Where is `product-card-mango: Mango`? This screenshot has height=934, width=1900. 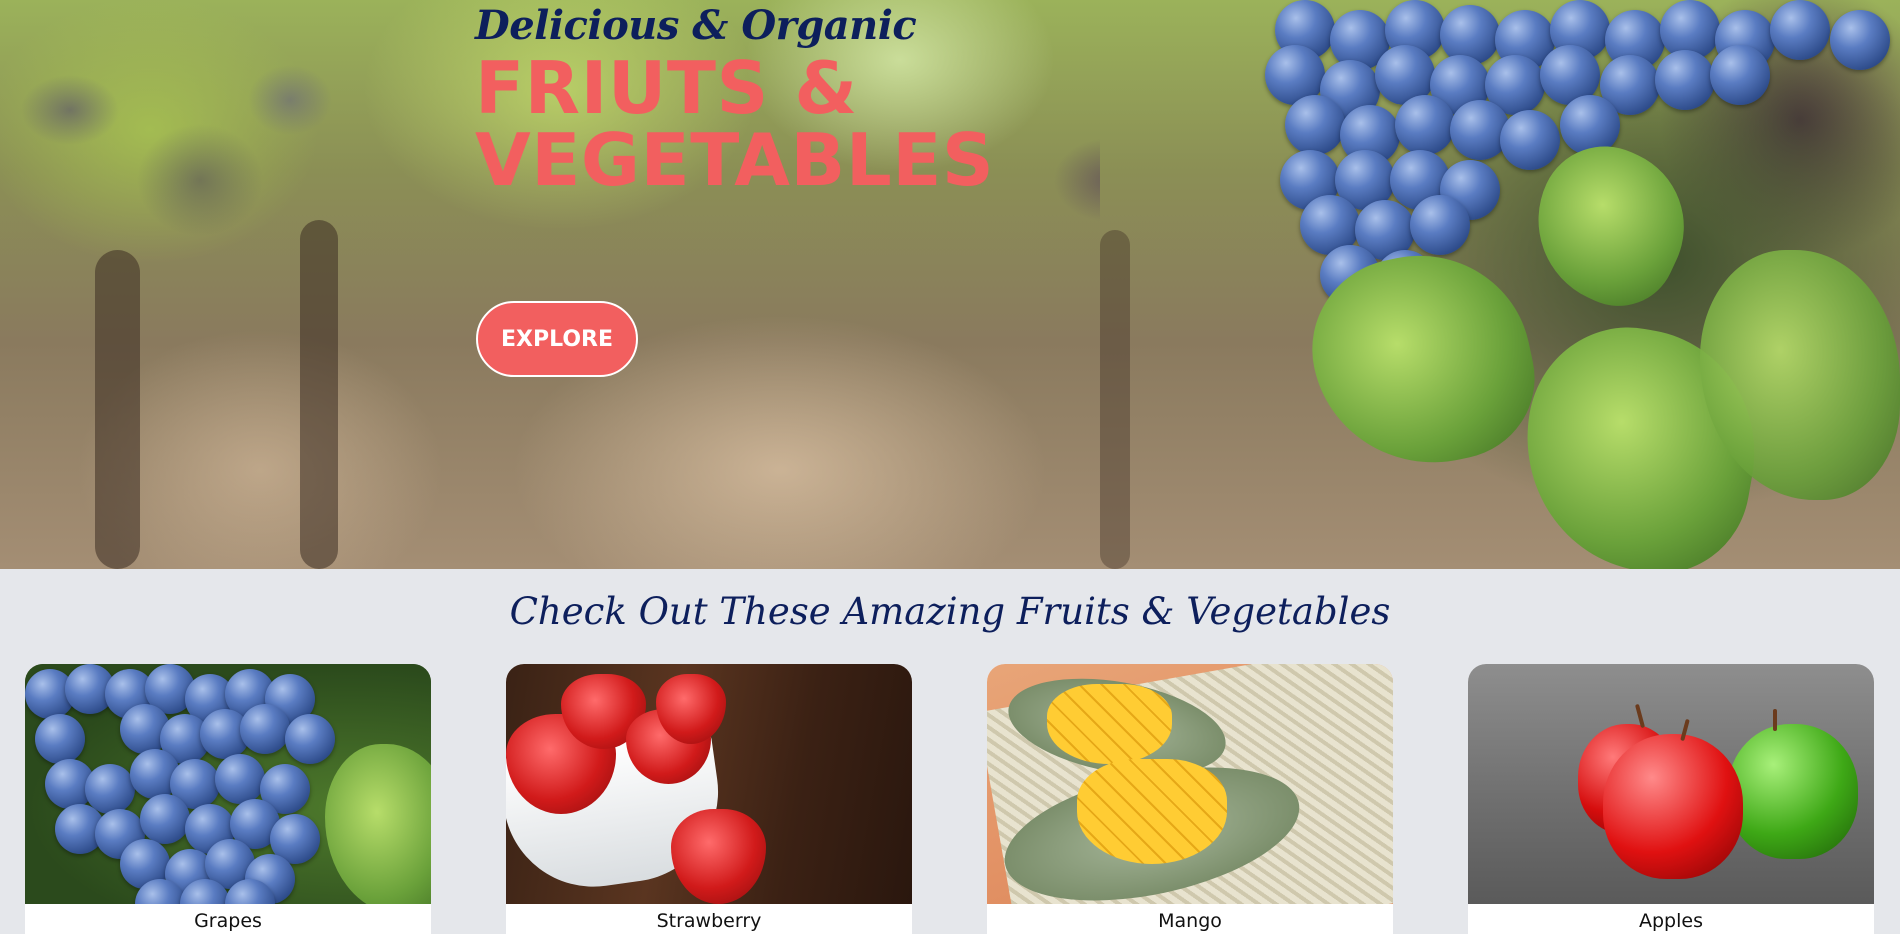 product-card-mango: Mango is located at coordinates (1190, 799).